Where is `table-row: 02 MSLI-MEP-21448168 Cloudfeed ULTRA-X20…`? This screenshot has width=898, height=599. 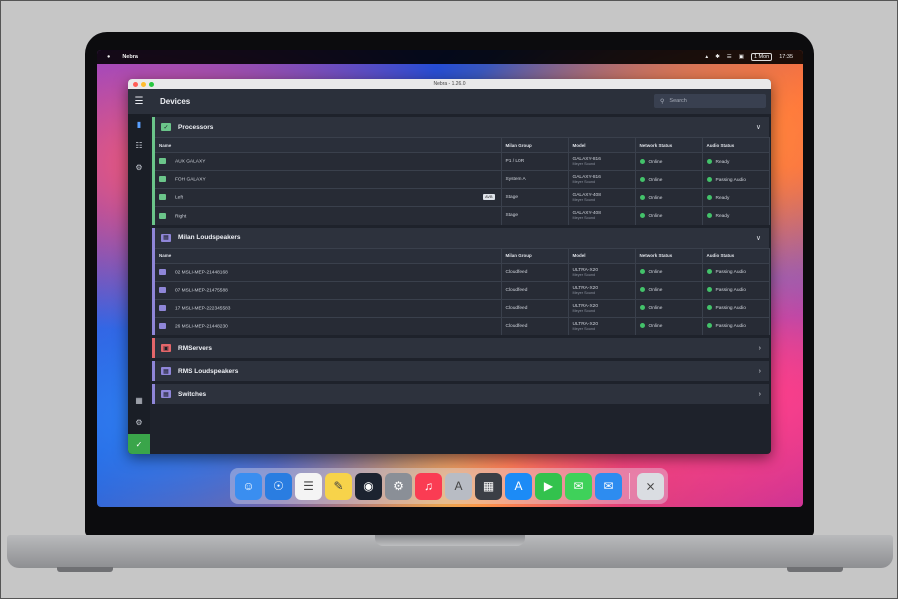 table-row: 02 MSLI-MEP-21448168 Cloudfeed ULTRA-X20… is located at coordinates (462, 271).